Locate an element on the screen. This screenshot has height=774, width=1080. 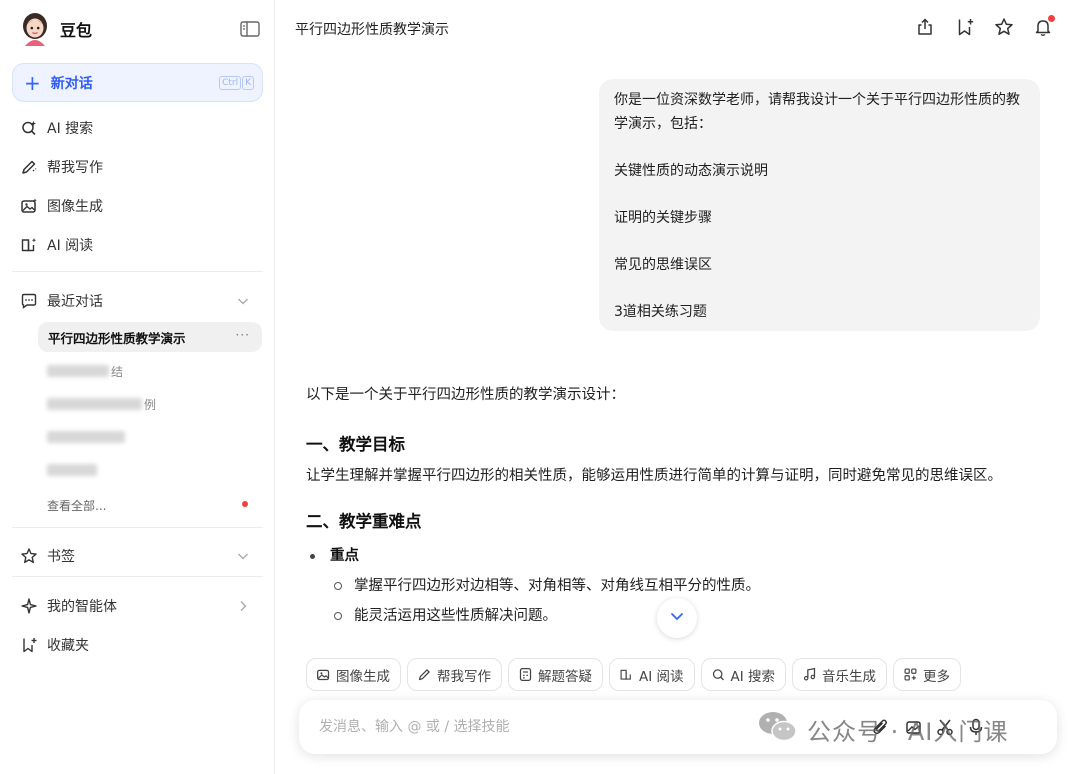
answer-heading: 二、教学重难点 is located at coordinates (364, 521).